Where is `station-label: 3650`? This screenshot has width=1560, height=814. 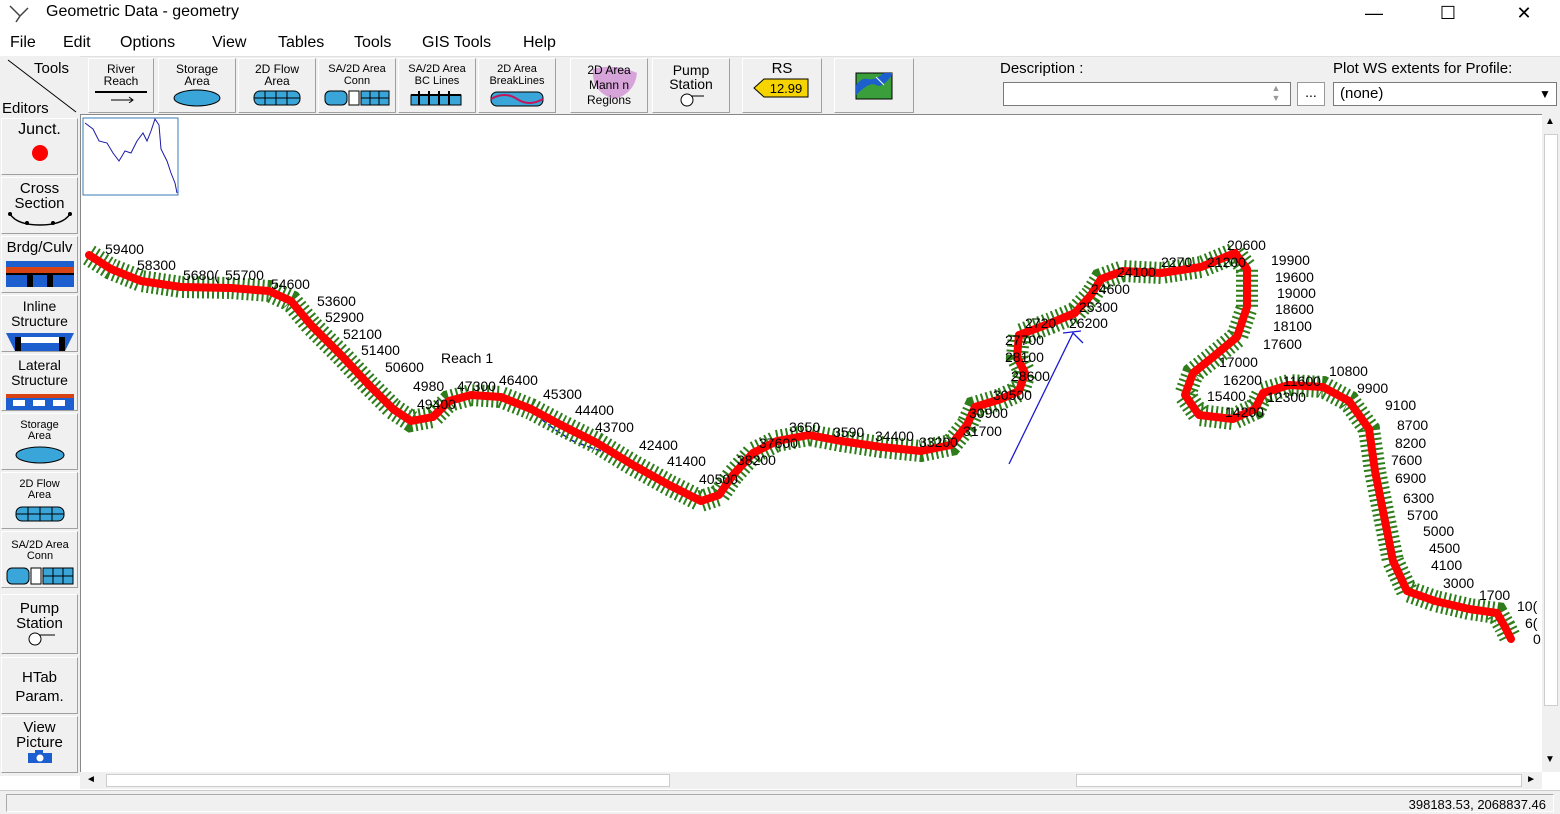
station-label: 3650 is located at coordinates (804, 427).